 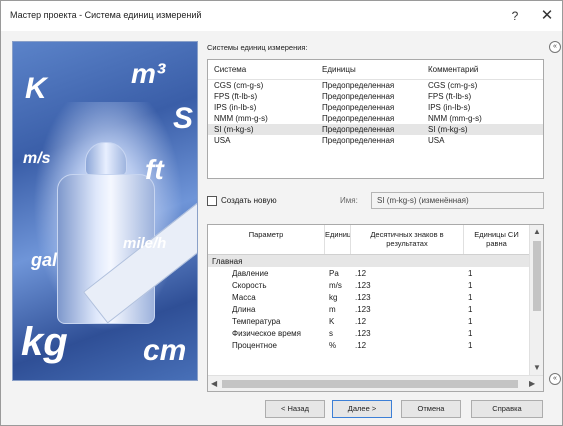 I want to click on next-button: Далее >, so click(x=362, y=409).